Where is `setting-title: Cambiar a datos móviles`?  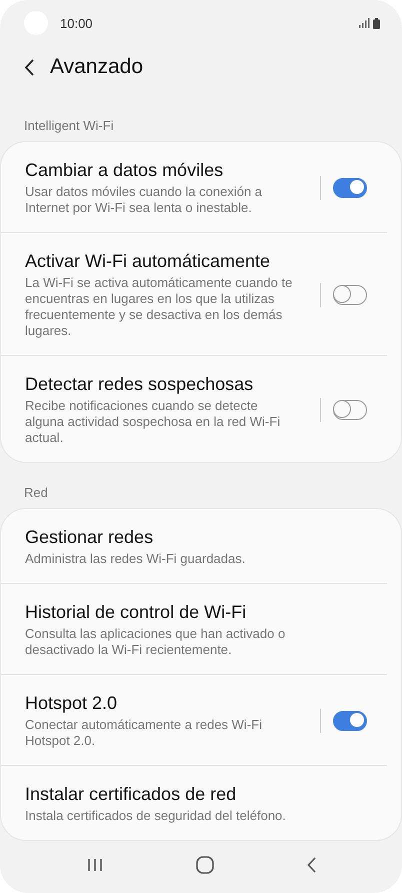 setting-title: Cambiar a datos móviles is located at coordinates (124, 170).